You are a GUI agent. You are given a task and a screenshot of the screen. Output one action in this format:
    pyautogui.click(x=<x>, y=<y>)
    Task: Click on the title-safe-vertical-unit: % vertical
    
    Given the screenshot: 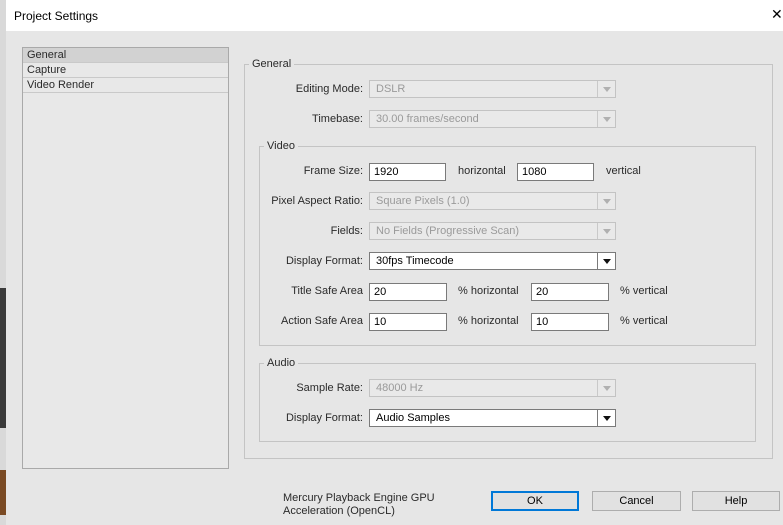 What is the action you would take?
    pyautogui.click(x=644, y=291)
    